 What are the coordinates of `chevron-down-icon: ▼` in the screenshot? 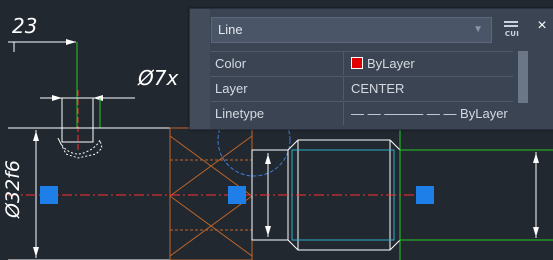 It's located at (478, 29).